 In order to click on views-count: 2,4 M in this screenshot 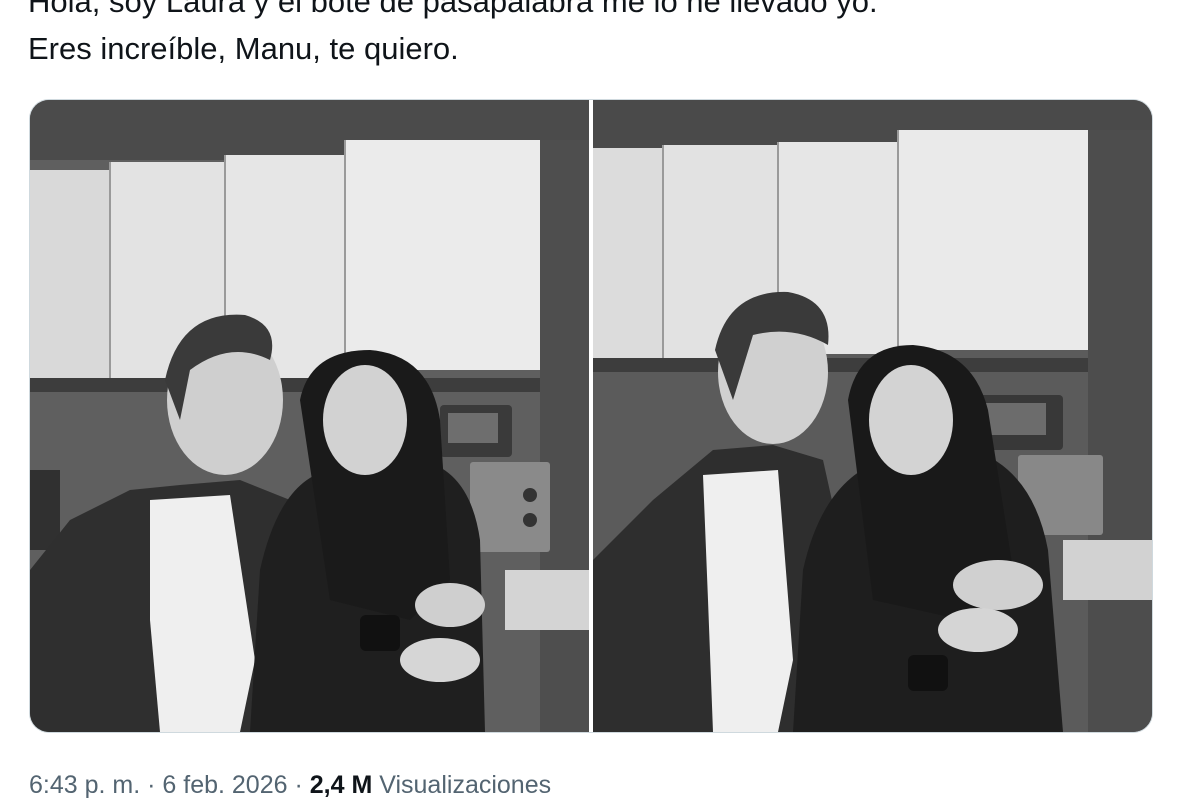, I will do `click(341, 785)`.